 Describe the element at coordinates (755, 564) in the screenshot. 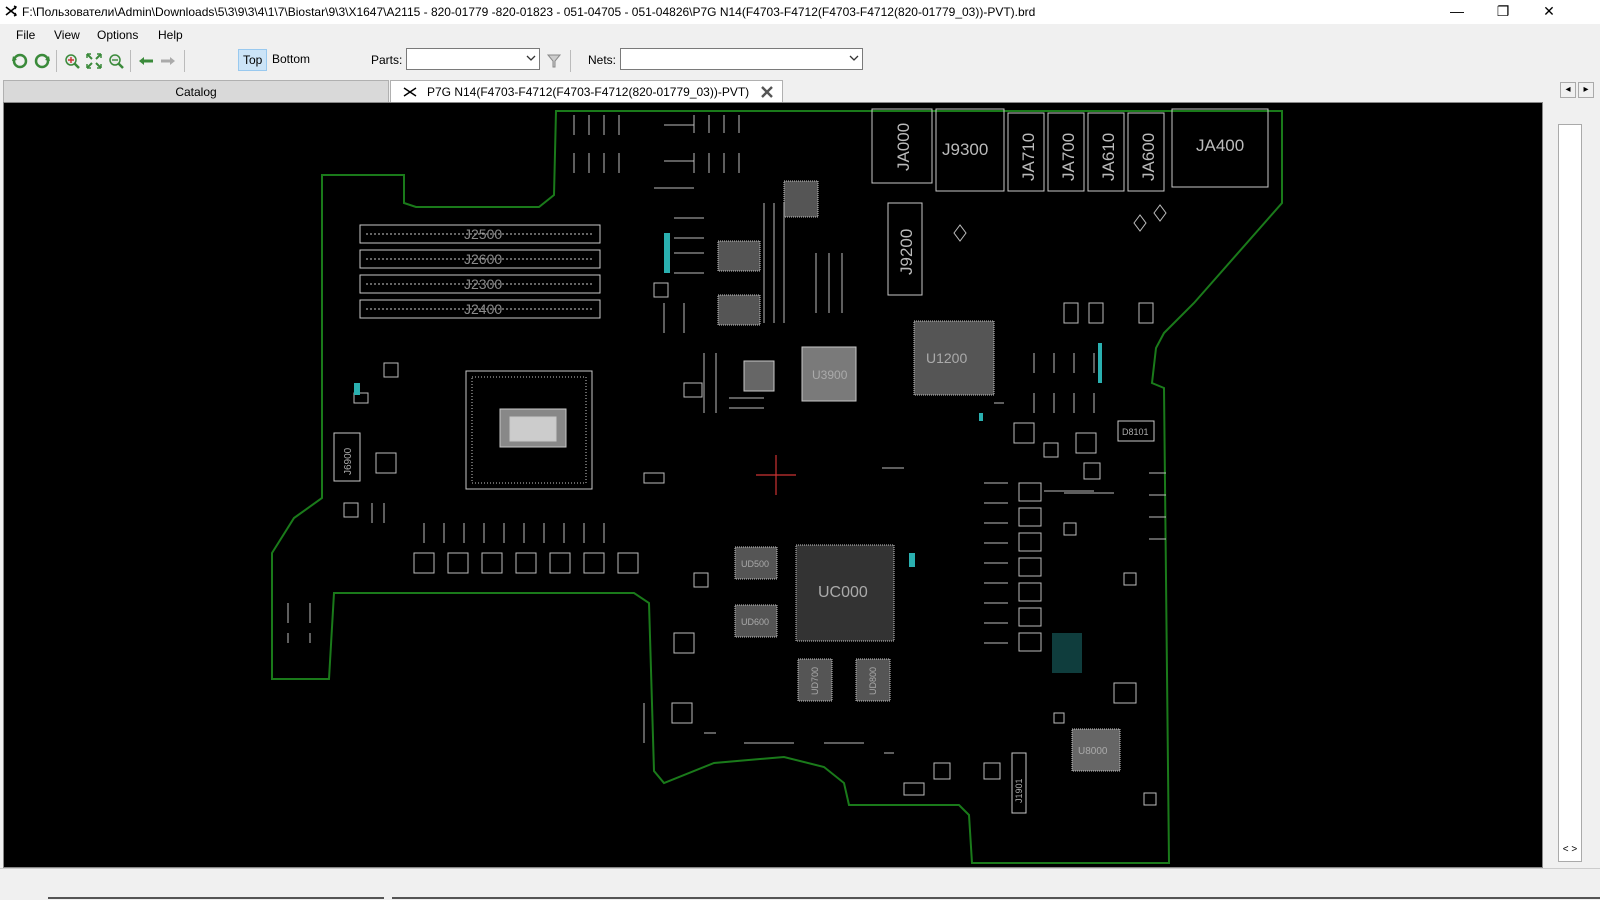

I see `label-ud500: UD500` at that location.